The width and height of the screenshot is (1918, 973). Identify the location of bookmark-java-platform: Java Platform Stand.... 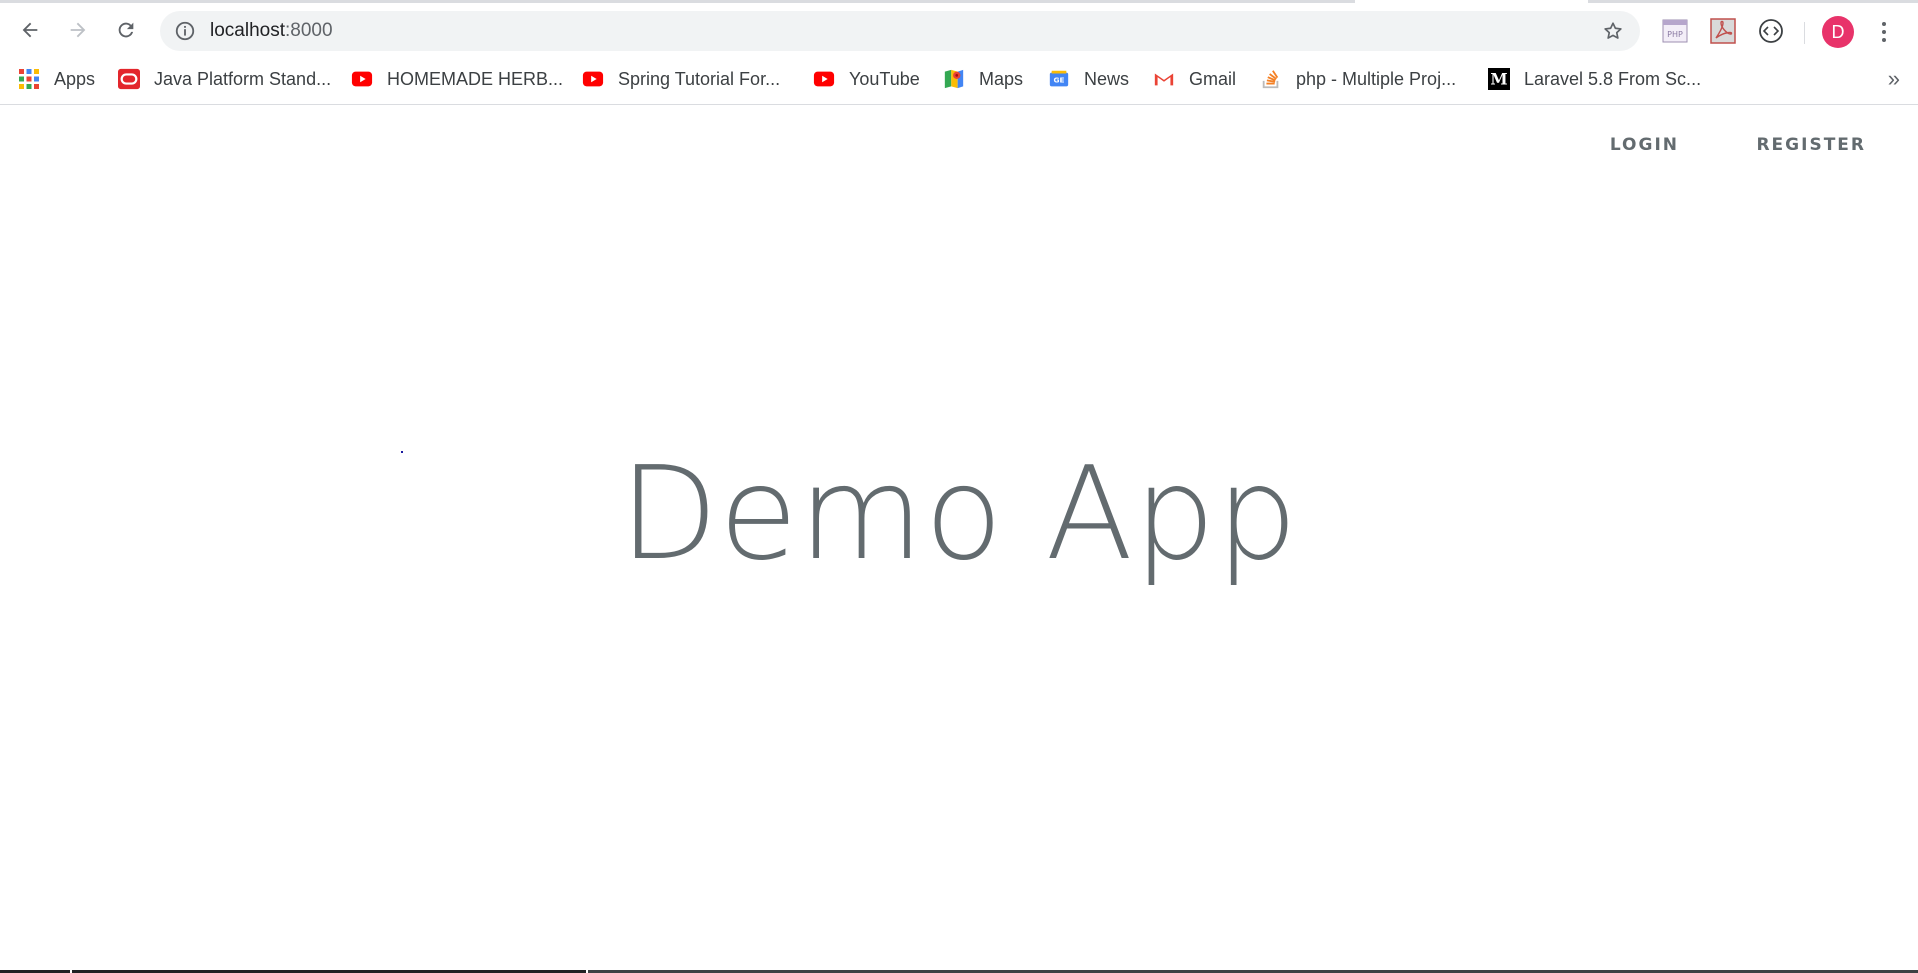
(224, 79).